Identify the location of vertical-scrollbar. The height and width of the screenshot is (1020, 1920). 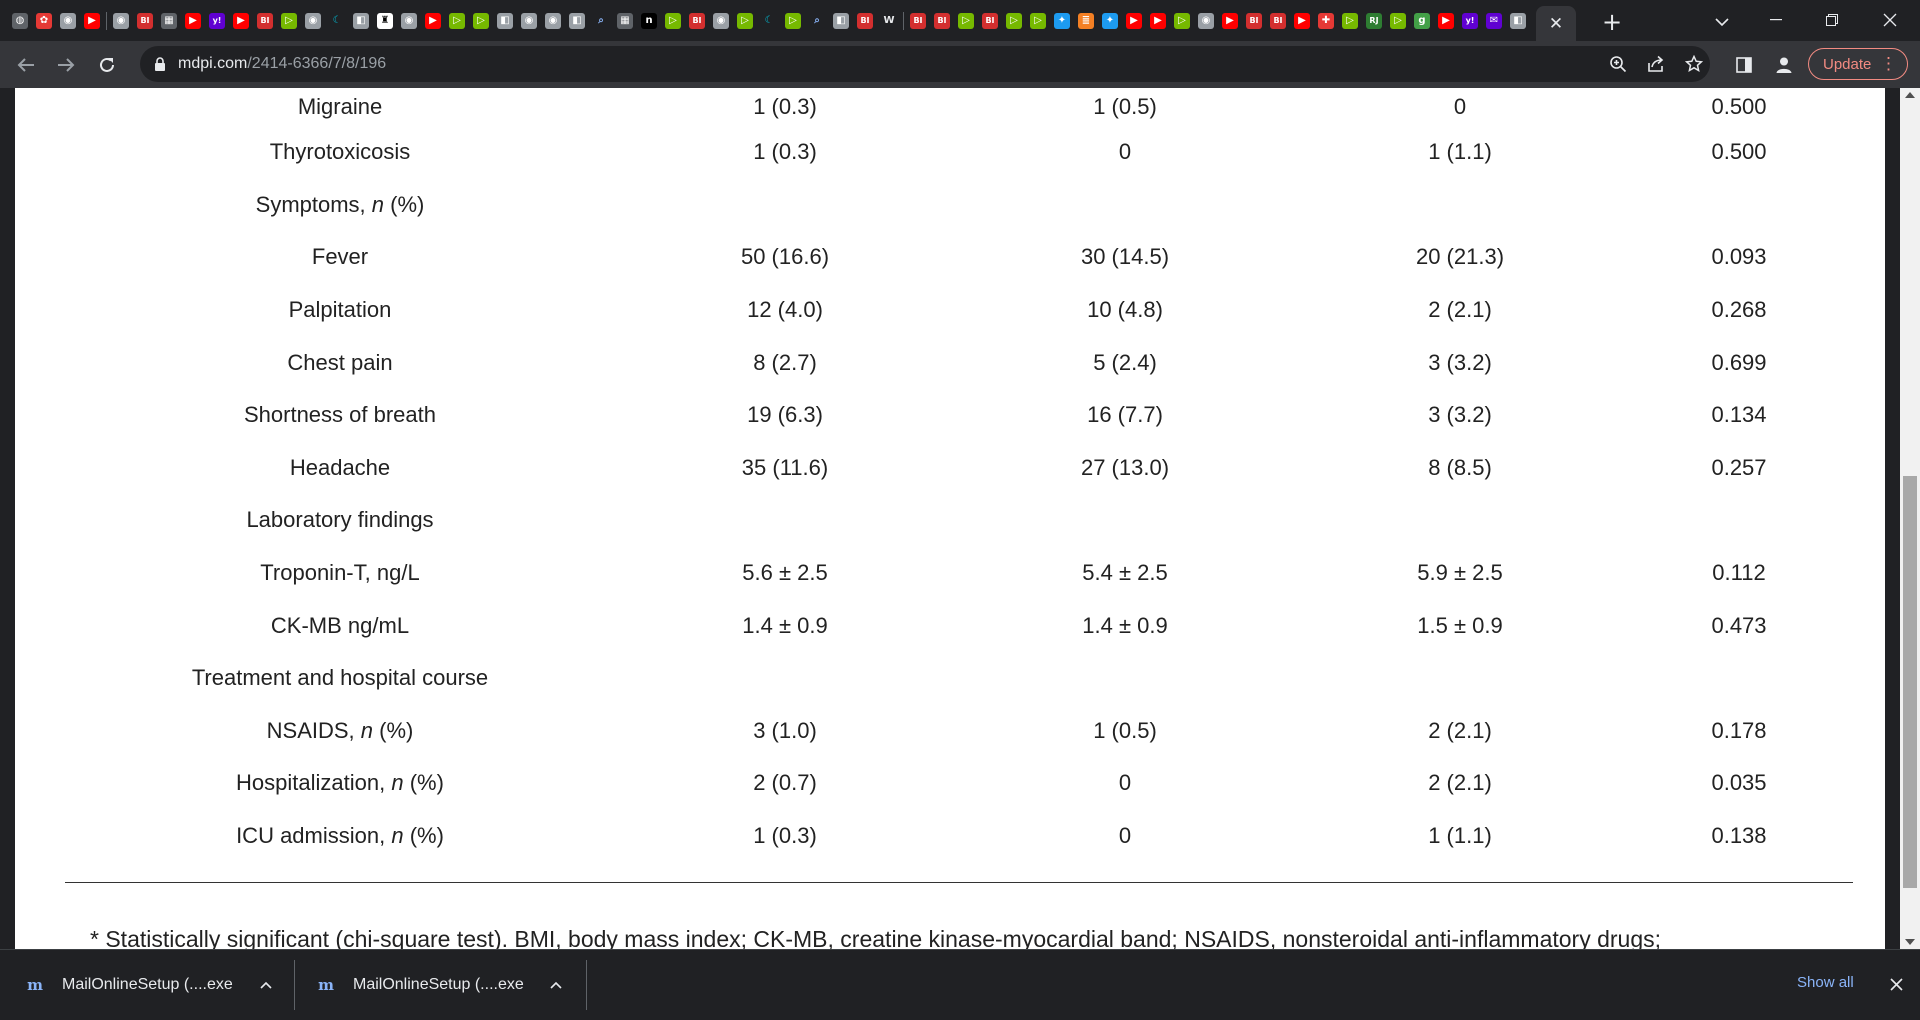
(1910, 518).